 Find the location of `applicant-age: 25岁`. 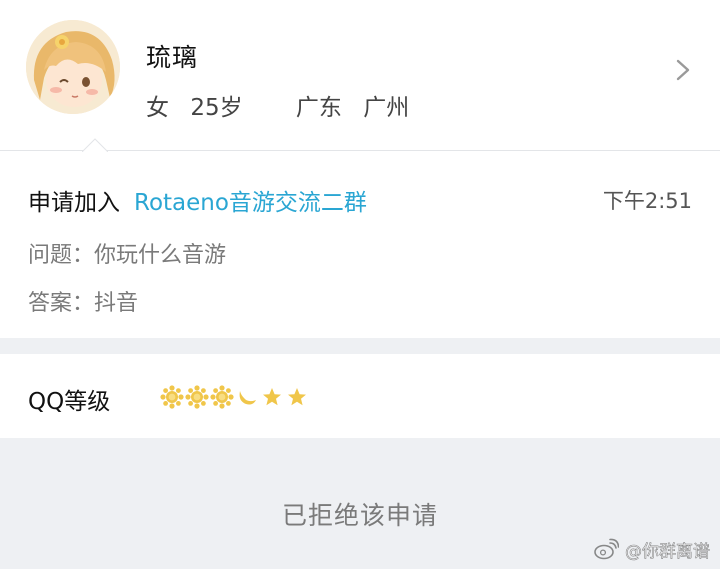

applicant-age: 25岁 is located at coordinates (216, 108).